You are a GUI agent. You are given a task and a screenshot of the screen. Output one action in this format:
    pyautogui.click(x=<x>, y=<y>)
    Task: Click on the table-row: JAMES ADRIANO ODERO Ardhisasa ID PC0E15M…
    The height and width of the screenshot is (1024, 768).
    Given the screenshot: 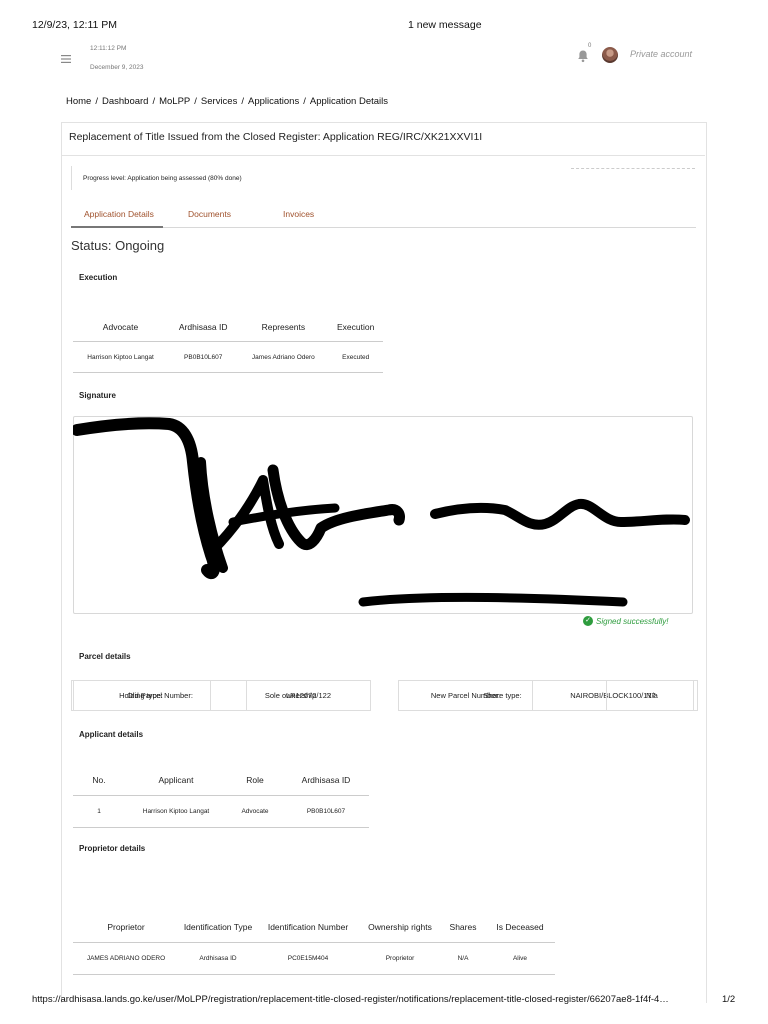 What is the action you would take?
    pyautogui.click(x=314, y=958)
    